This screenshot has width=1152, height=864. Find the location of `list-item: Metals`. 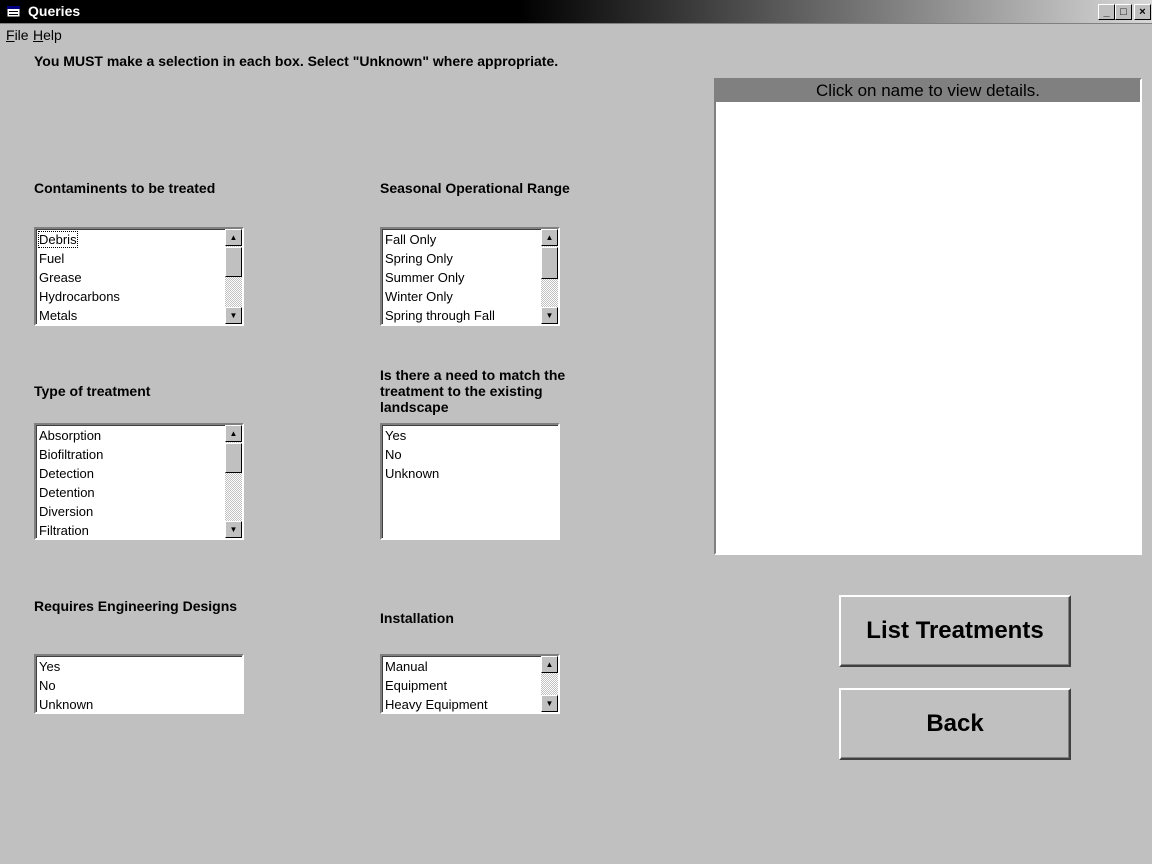

list-item: Metals is located at coordinates (140, 315).